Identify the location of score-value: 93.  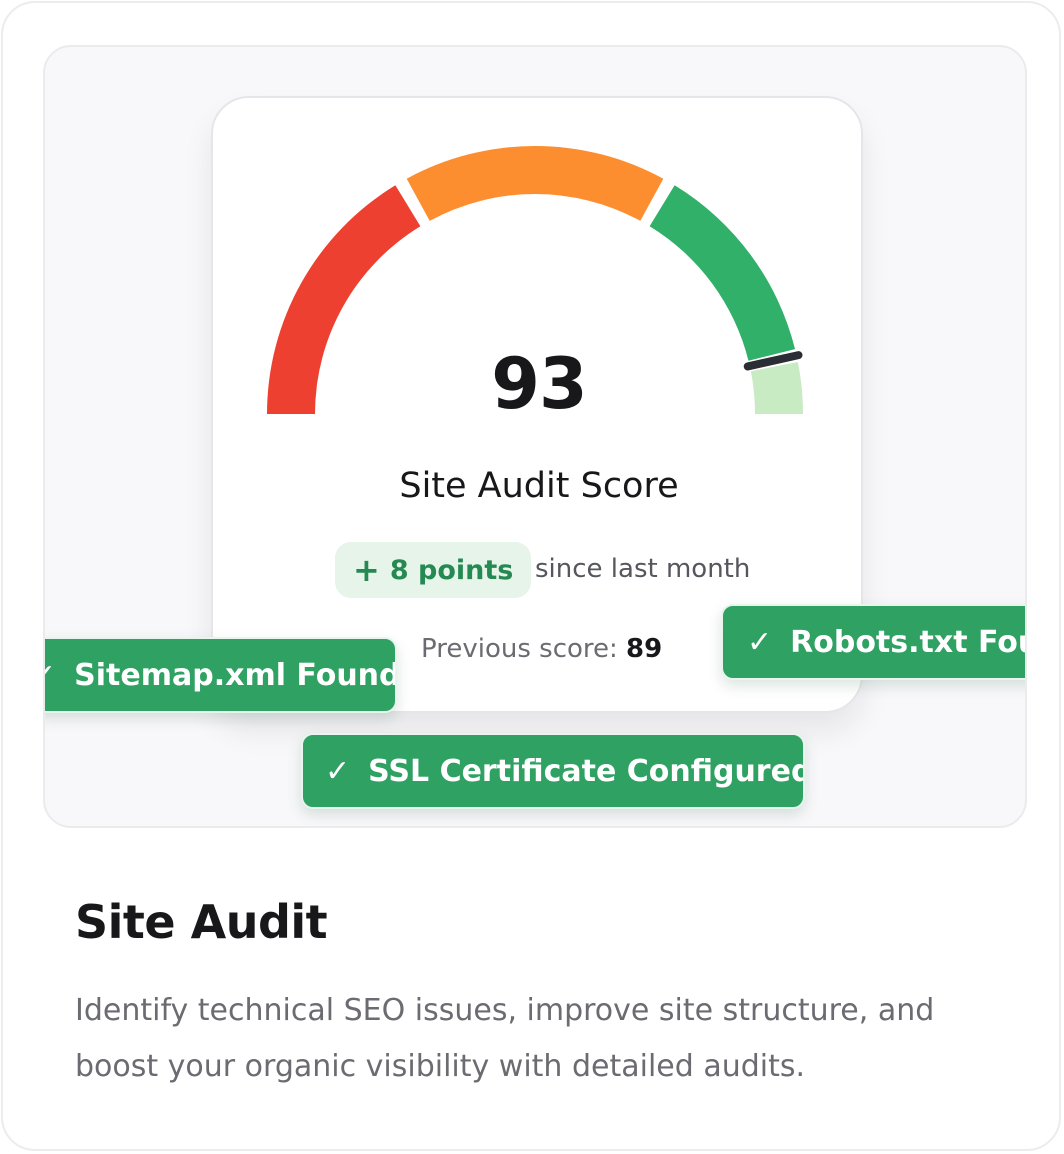
(539, 384).